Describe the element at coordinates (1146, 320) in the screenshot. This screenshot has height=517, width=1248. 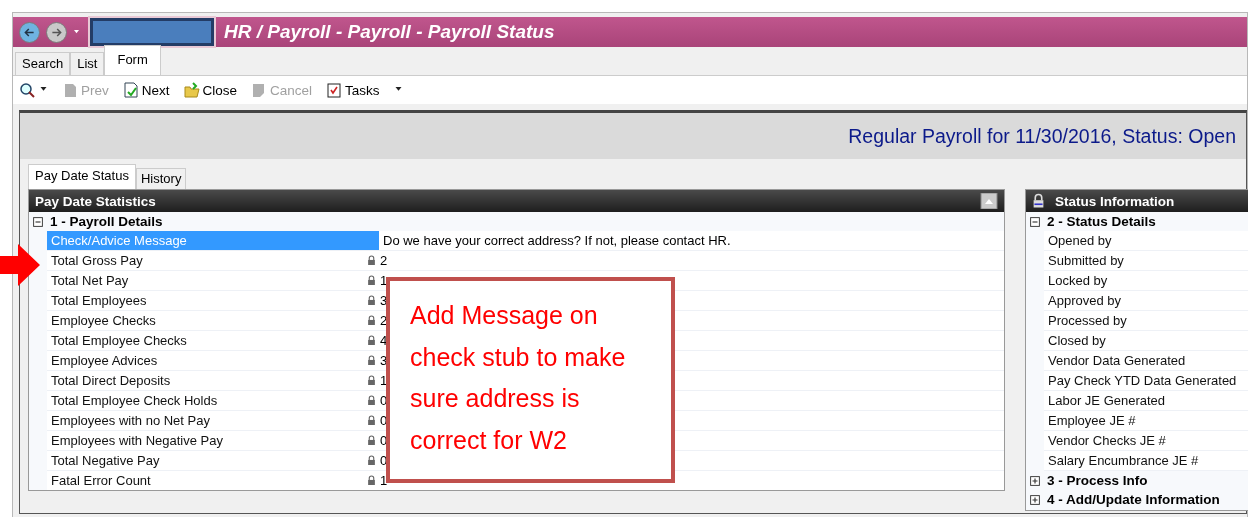
I see `property-label: Processed by` at that location.